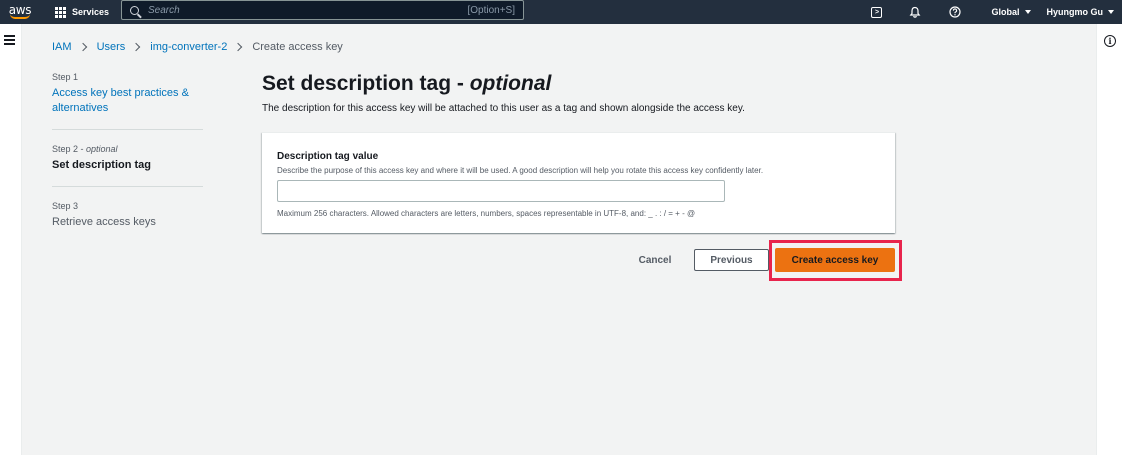  What do you see at coordinates (20, 12) in the screenshot?
I see `aws-logo: aws` at bounding box center [20, 12].